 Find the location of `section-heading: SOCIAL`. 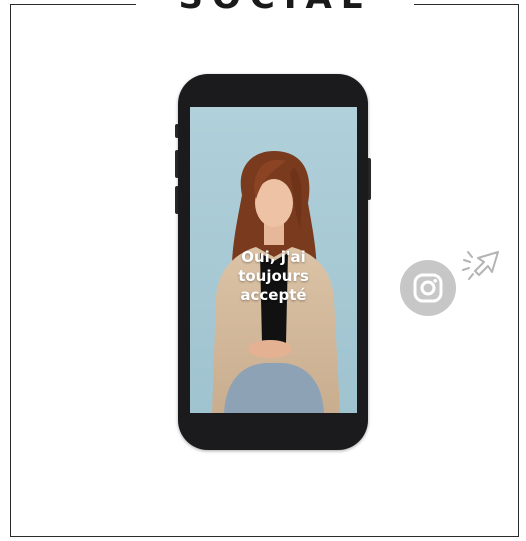

section-heading: SOCIAL is located at coordinates (275, 7).